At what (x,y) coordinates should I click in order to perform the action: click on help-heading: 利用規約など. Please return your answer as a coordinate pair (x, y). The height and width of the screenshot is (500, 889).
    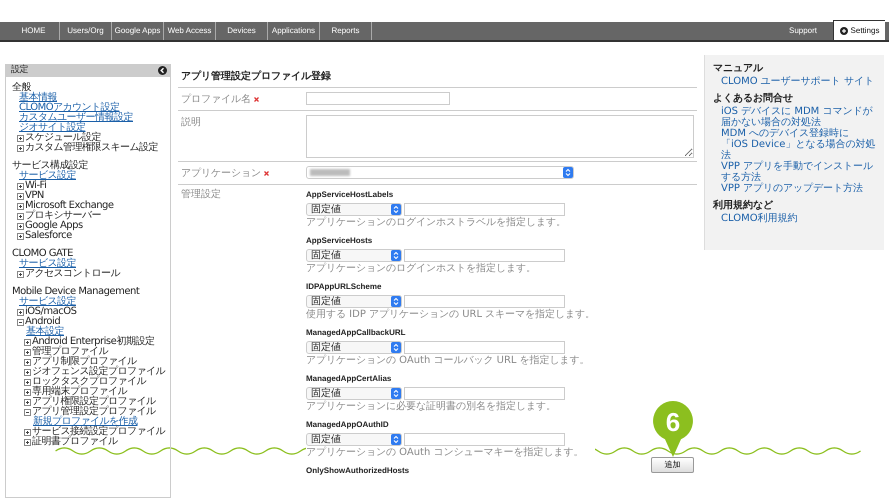
    Looking at the image, I should click on (743, 205).